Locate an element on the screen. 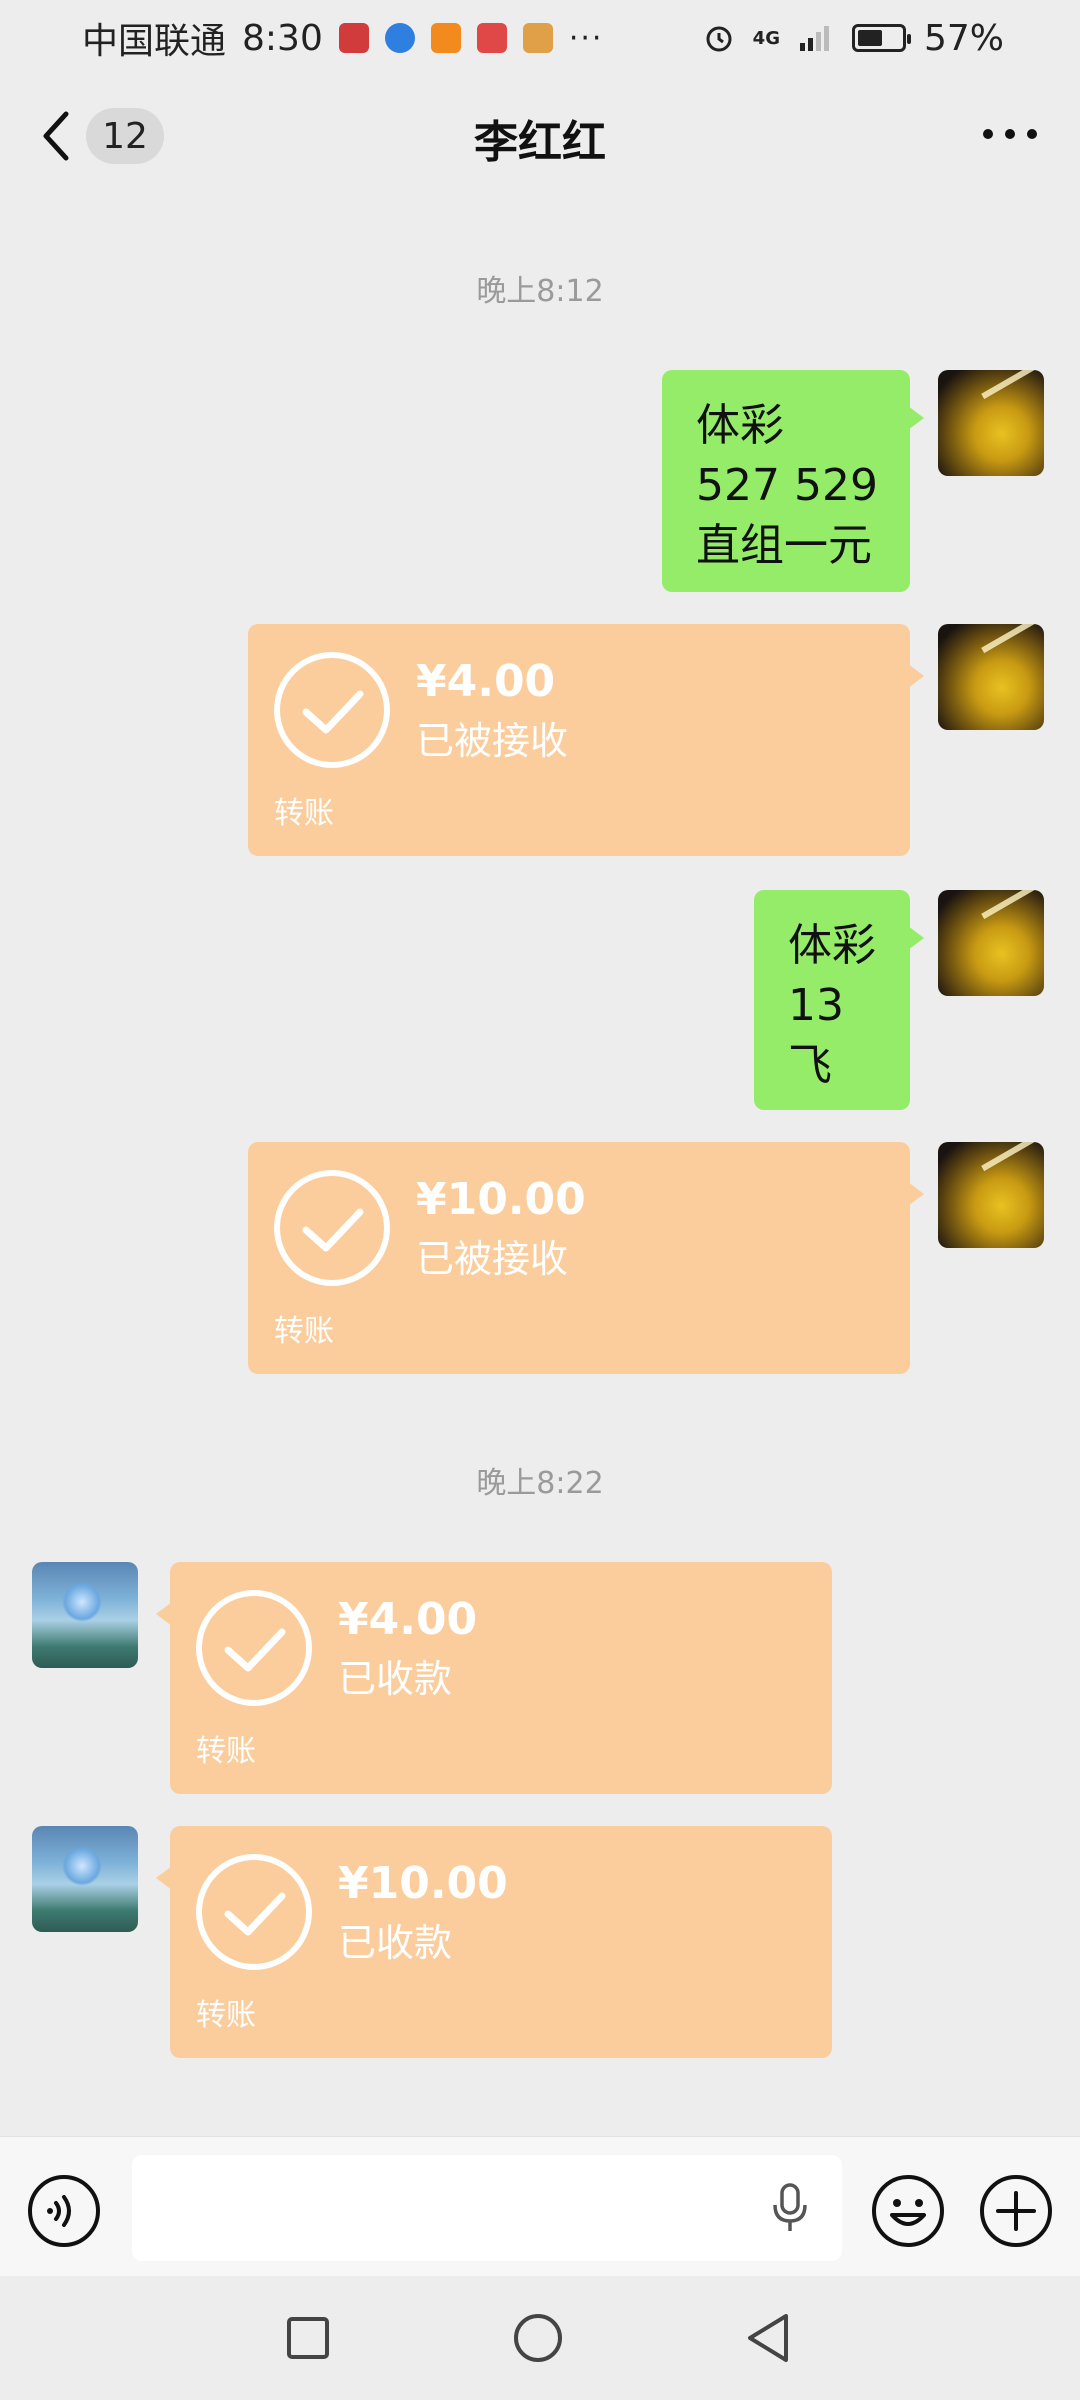 This screenshot has width=1080, height=2400. carrier-name: 中国联通 is located at coordinates (154, 41).